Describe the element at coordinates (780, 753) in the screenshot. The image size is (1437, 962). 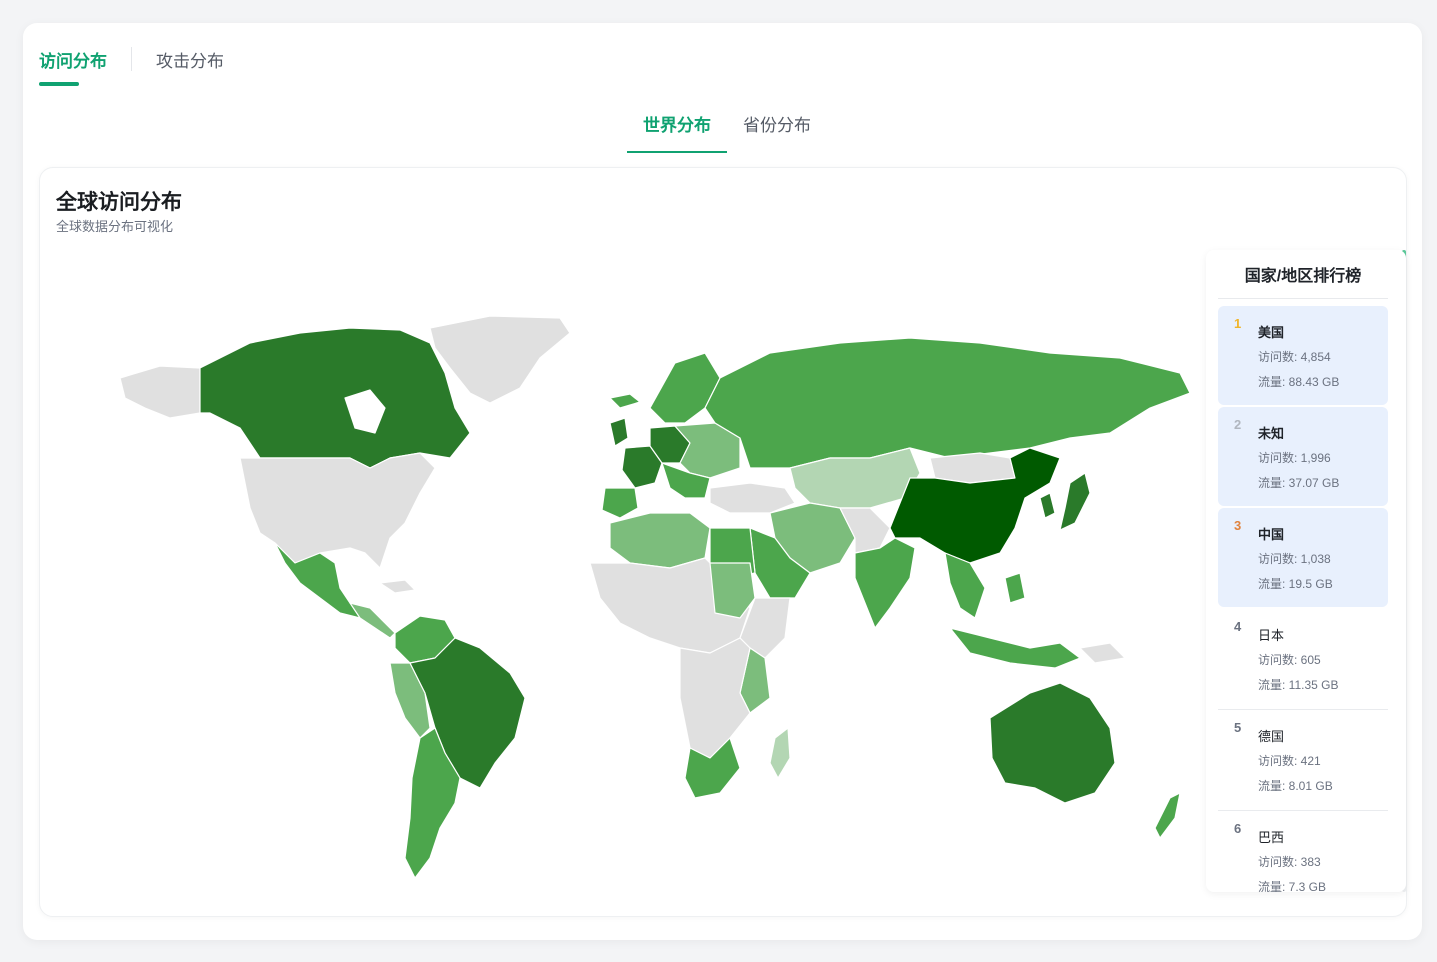
I see `madagascar-region` at that location.